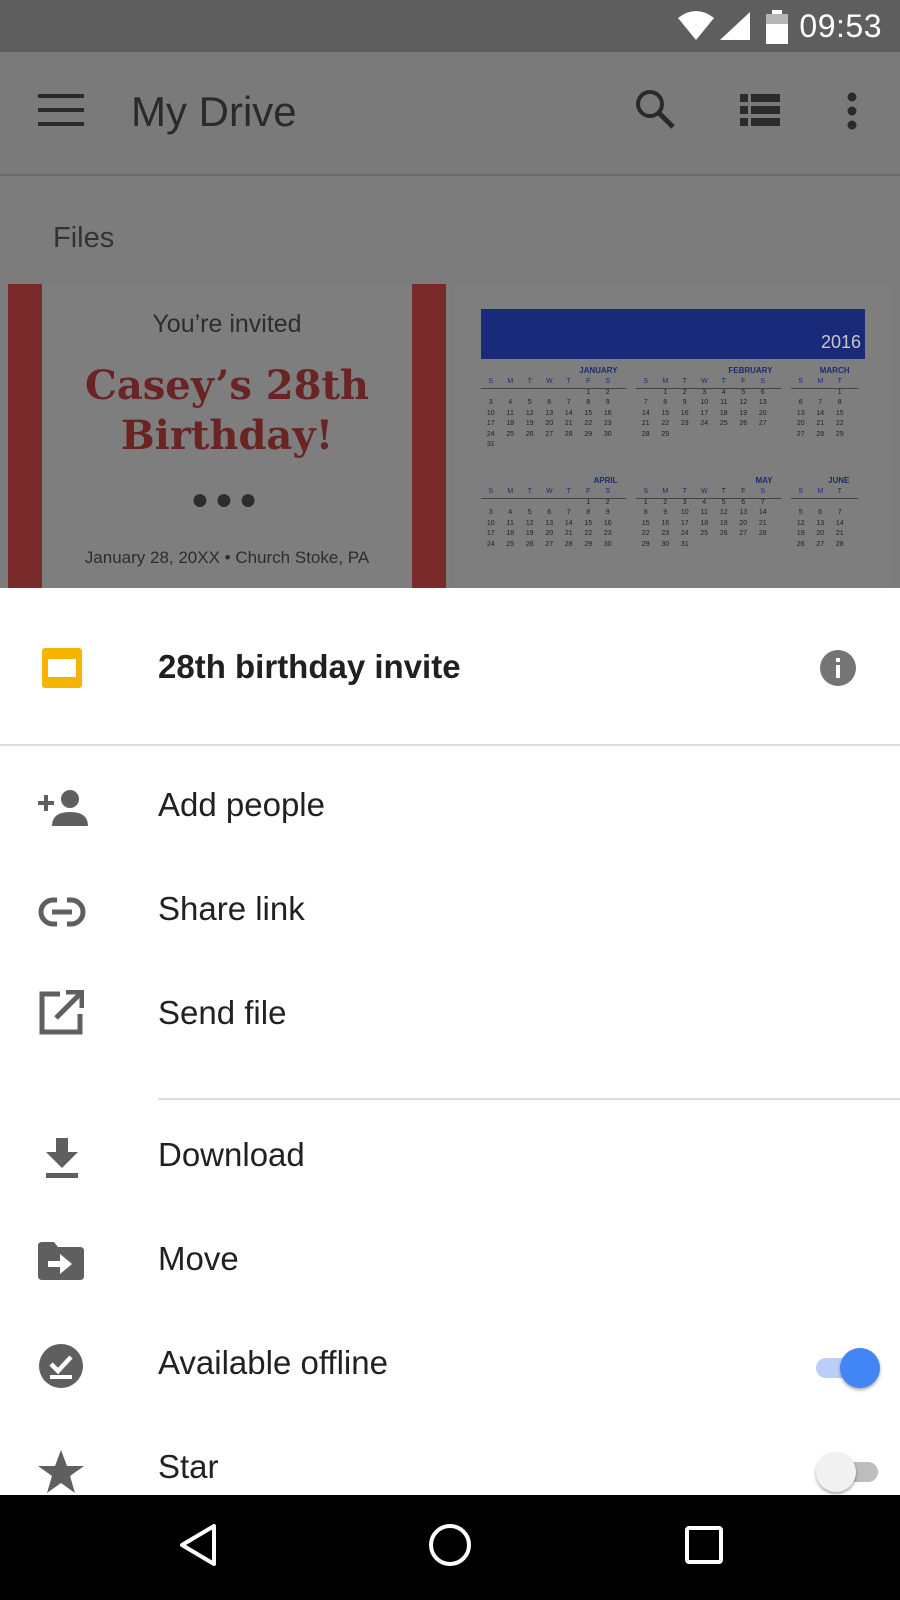 The height and width of the screenshot is (1600, 900). What do you see at coordinates (227, 499) in the screenshot?
I see `invite-dots: ●●●` at bounding box center [227, 499].